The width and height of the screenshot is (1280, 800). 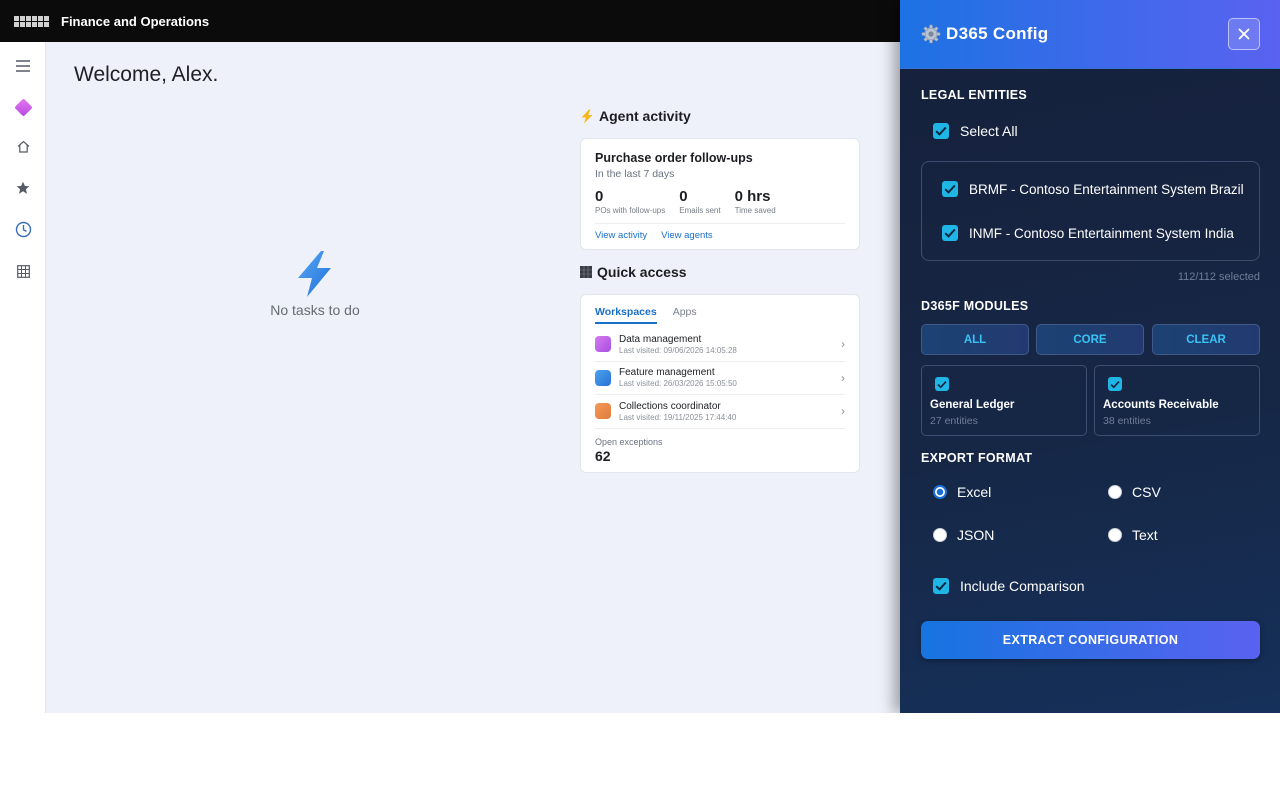 I want to click on view-activity-link: View activity, so click(x=621, y=235).